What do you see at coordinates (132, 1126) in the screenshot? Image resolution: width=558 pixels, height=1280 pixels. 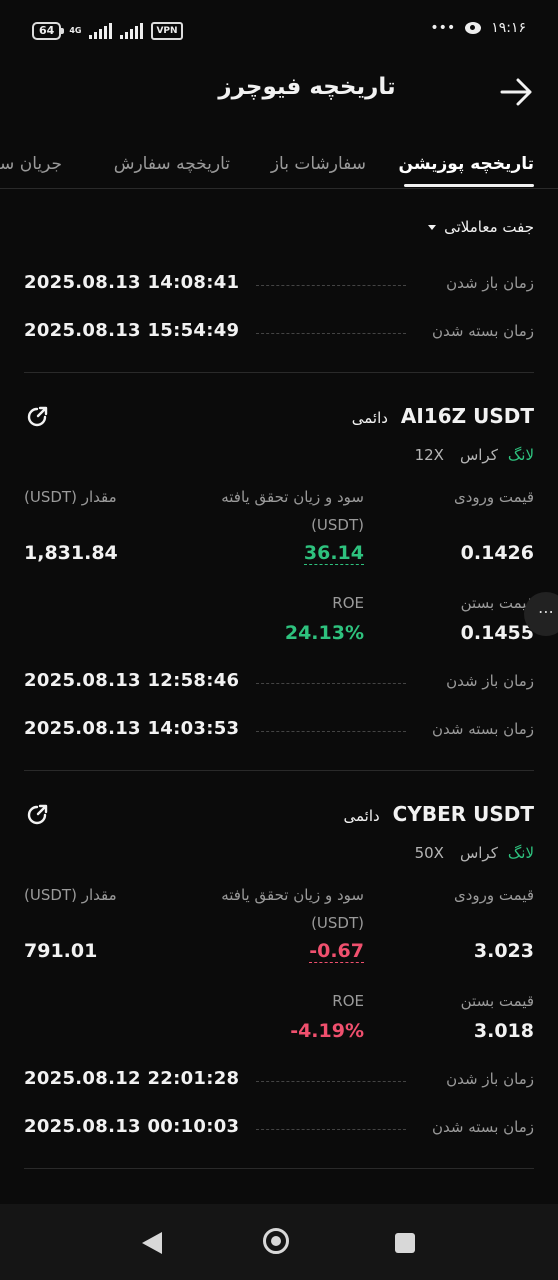 I see `close-time-value: 2025.08.13 00:10:03` at bounding box center [132, 1126].